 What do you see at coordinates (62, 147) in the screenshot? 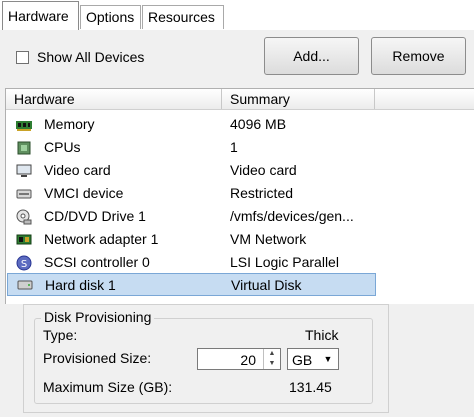
I see `row-name: CPUs` at bounding box center [62, 147].